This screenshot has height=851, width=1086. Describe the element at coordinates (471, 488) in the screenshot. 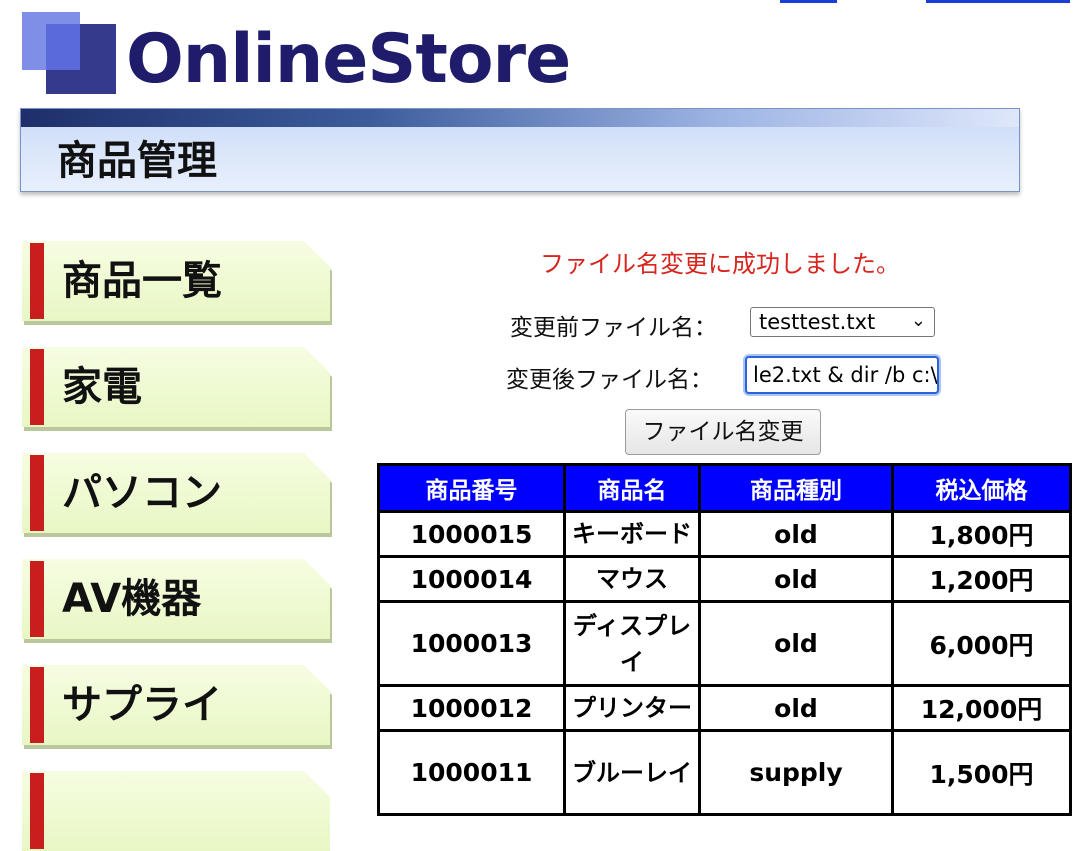

I see `column-header: 商品番号` at that location.